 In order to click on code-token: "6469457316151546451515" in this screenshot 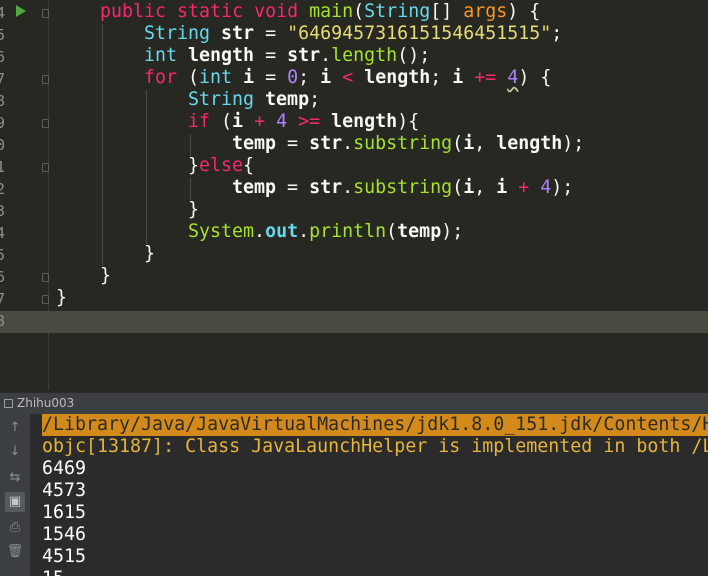, I will do `click(419, 33)`.